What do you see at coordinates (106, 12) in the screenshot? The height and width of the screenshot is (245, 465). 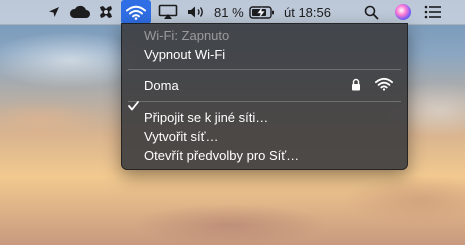 I see `wrench-icon` at bounding box center [106, 12].